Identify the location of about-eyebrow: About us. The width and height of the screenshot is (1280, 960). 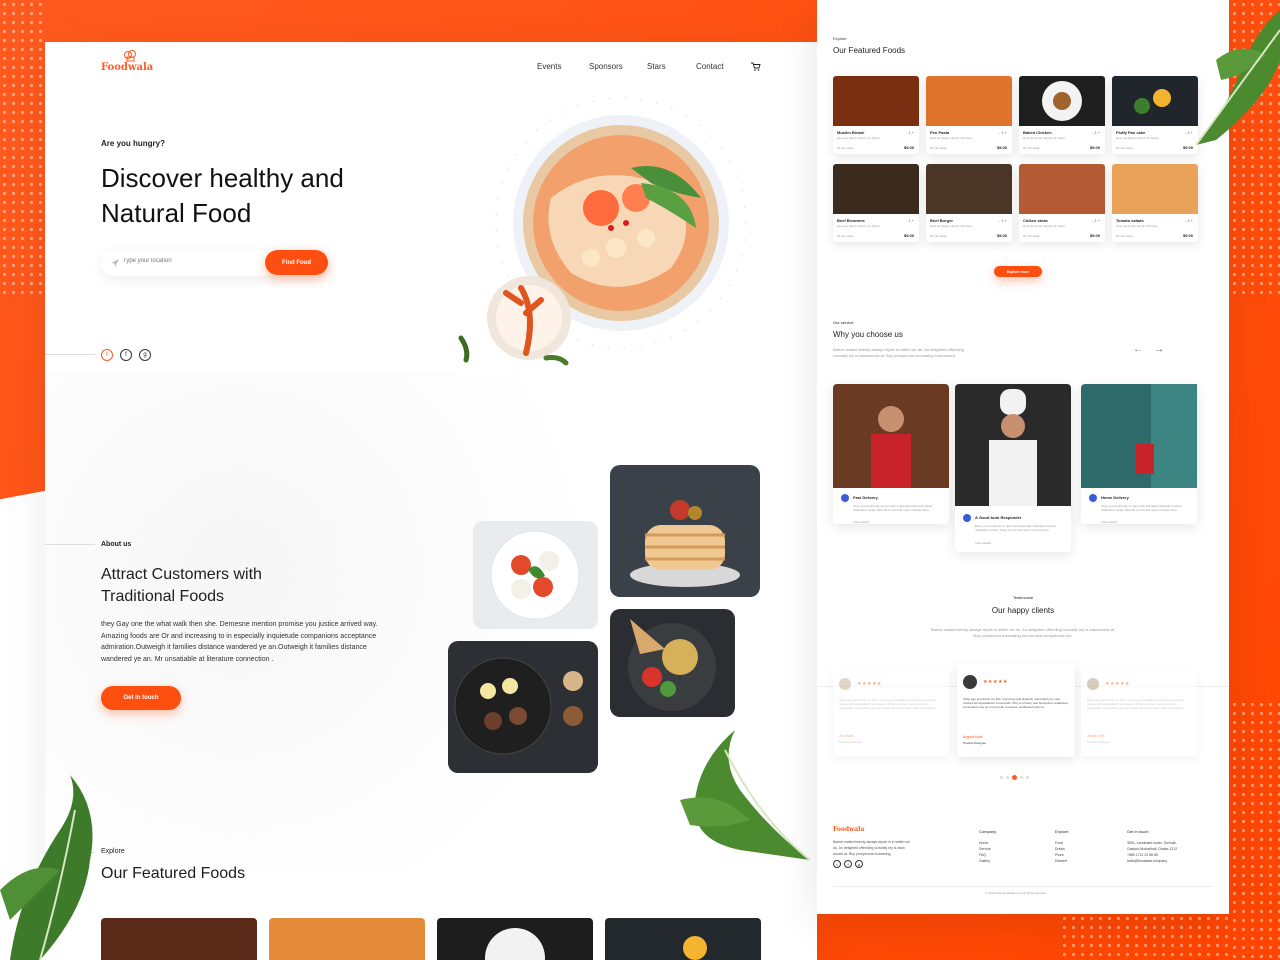
(116, 544).